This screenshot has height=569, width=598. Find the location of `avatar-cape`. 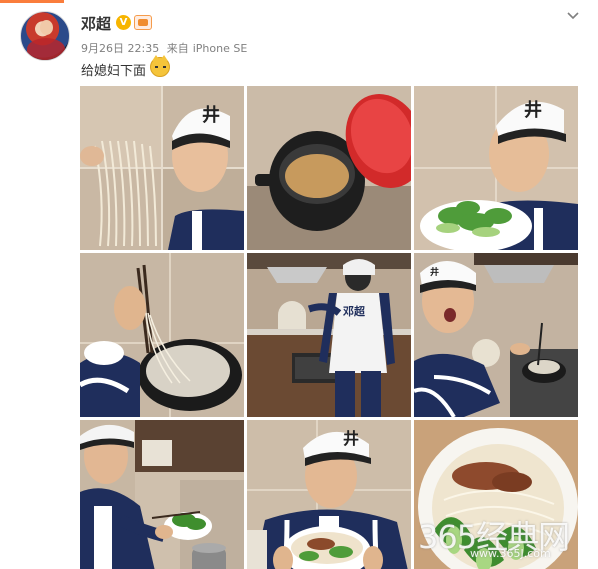

avatar-cape is located at coordinates (46, 49).